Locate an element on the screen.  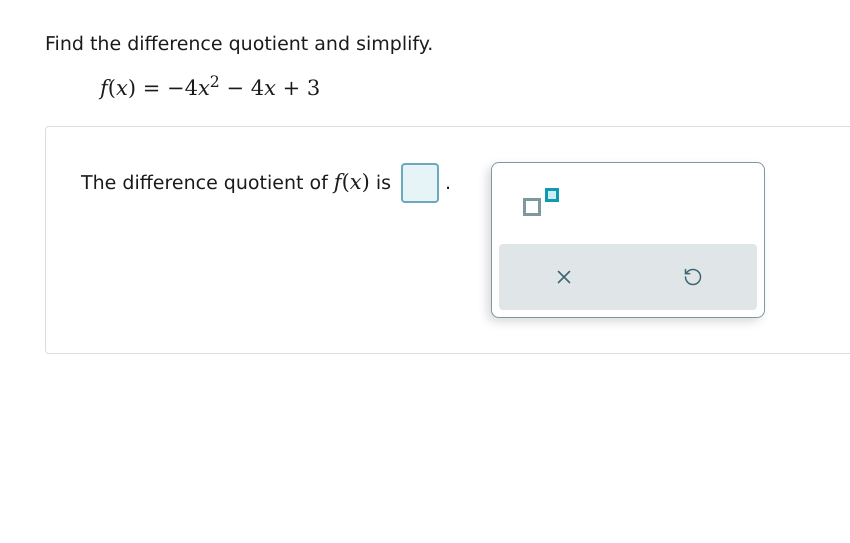
function-notation: f(x) is located at coordinates (352, 182).